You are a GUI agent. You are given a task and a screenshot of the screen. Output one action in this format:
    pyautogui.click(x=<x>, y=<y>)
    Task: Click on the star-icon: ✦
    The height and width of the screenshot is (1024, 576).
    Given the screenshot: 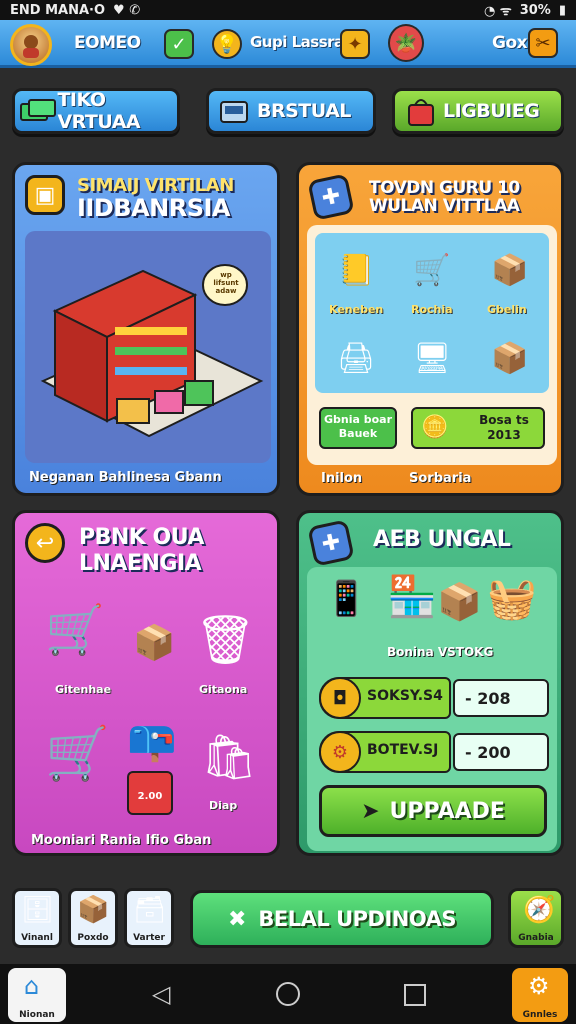 What is the action you would take?
    pyautogui.click(x=355, y=44)
    